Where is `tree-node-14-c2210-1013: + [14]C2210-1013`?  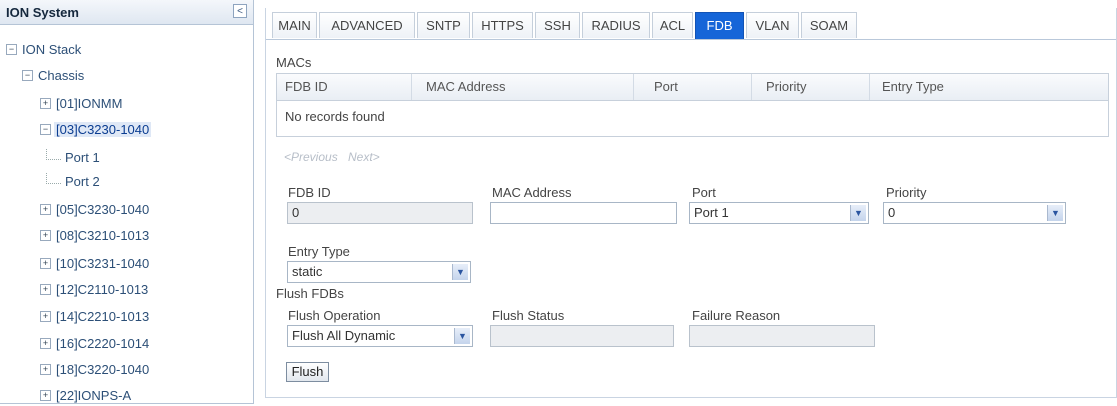
tree-node-14-c2210-1013: + [14]C2210-1013 is located at coordinates (95, 317).